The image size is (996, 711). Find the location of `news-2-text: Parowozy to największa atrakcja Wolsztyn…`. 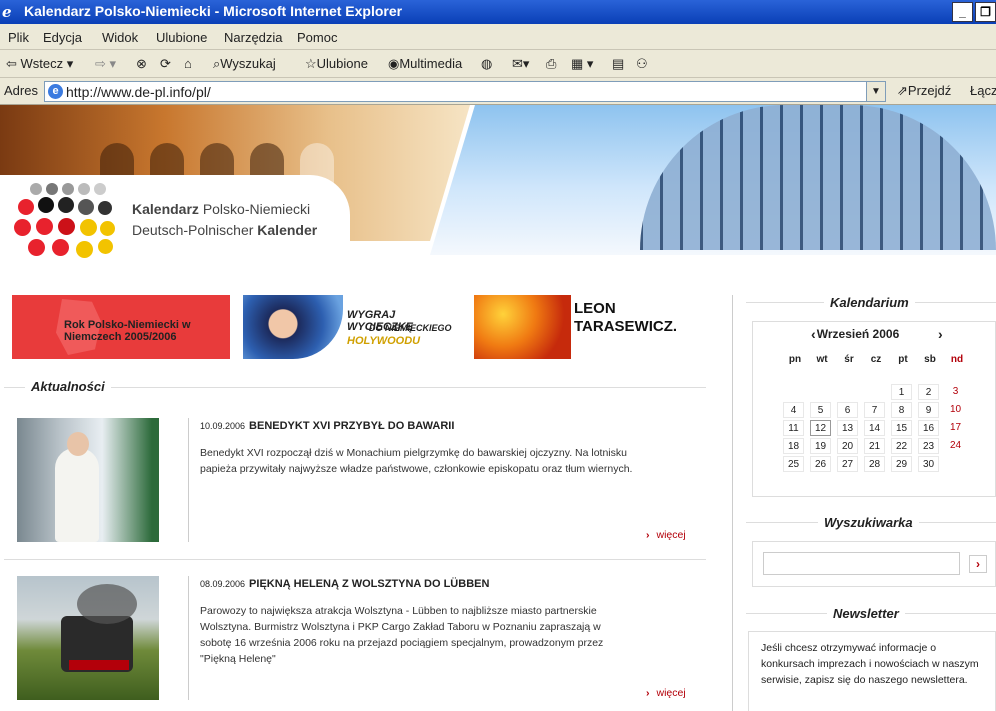

news-2-text: Parowozy to największa atrakcja Wolsztyn… is located at coordinates (402, 635).